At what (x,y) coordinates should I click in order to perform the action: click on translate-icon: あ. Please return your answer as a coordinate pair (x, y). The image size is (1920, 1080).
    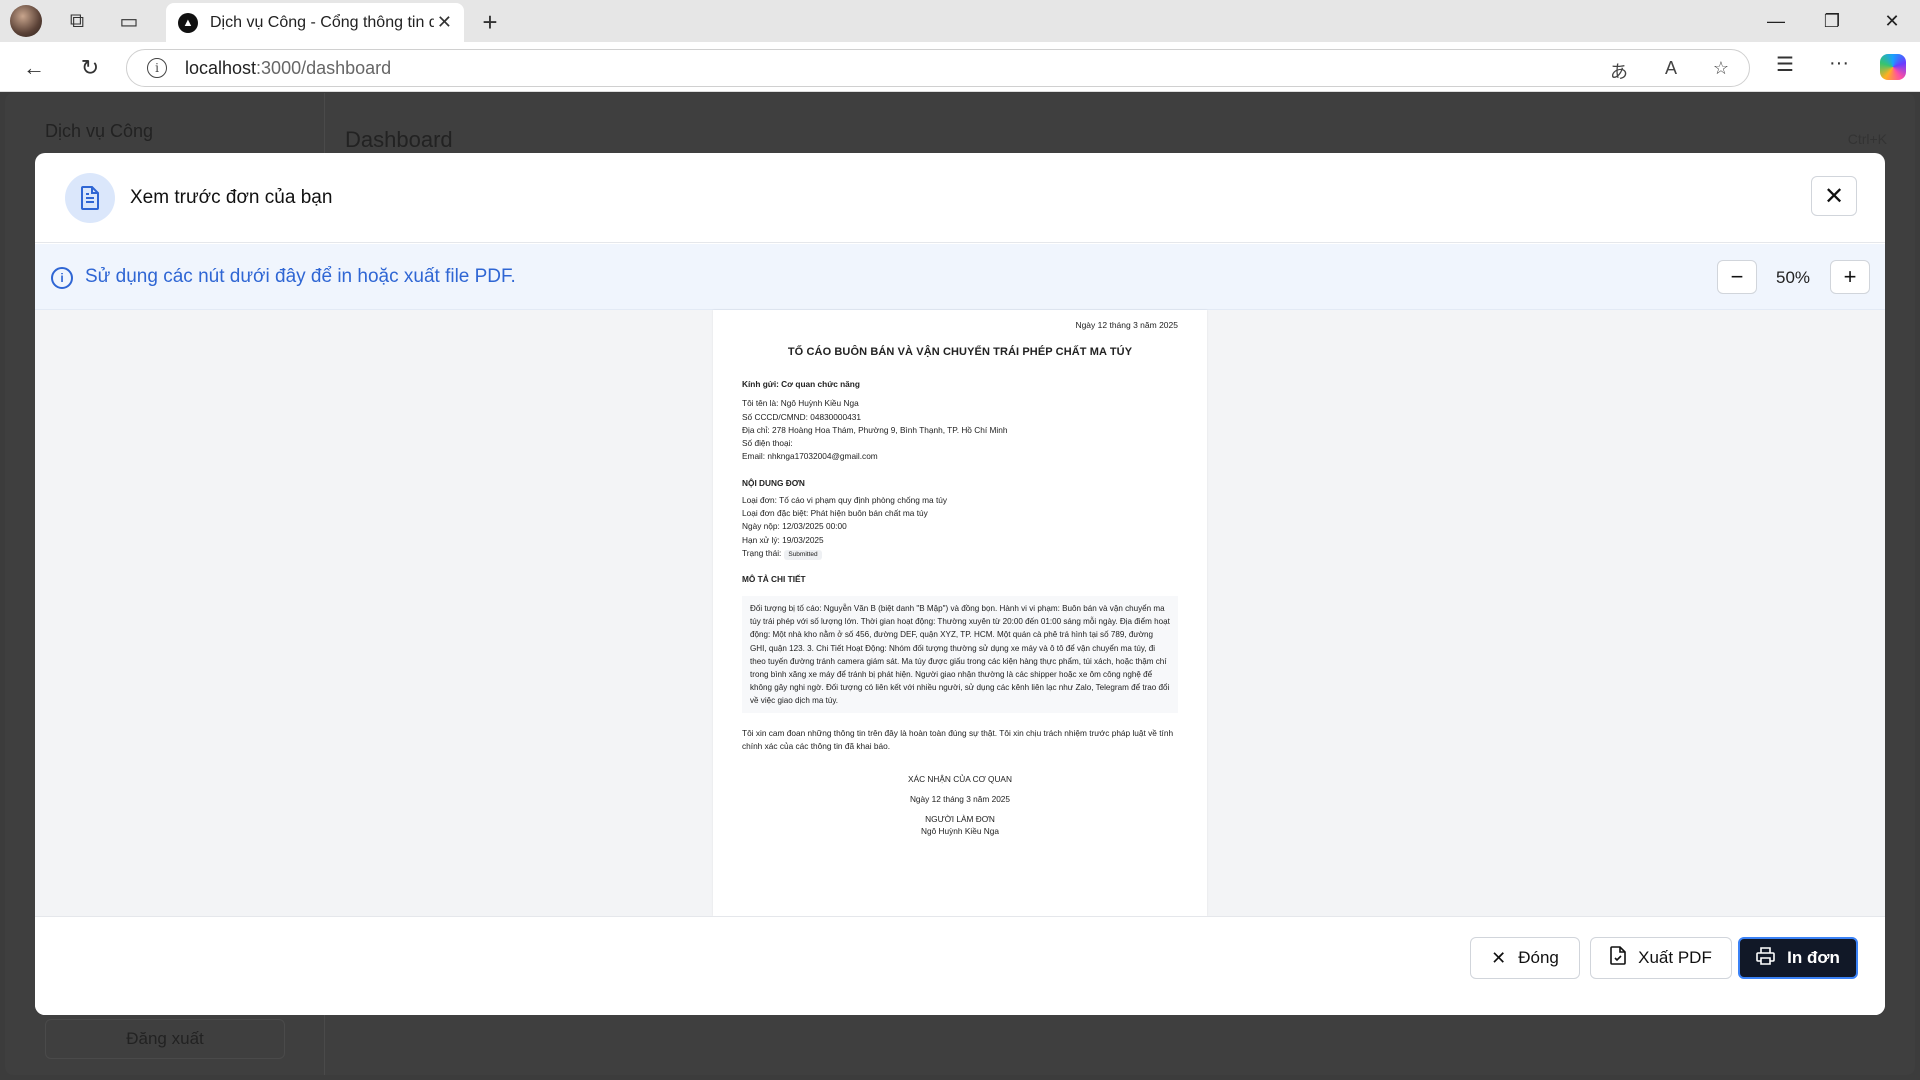
    Looking at the image, I should click on (1619, 71).